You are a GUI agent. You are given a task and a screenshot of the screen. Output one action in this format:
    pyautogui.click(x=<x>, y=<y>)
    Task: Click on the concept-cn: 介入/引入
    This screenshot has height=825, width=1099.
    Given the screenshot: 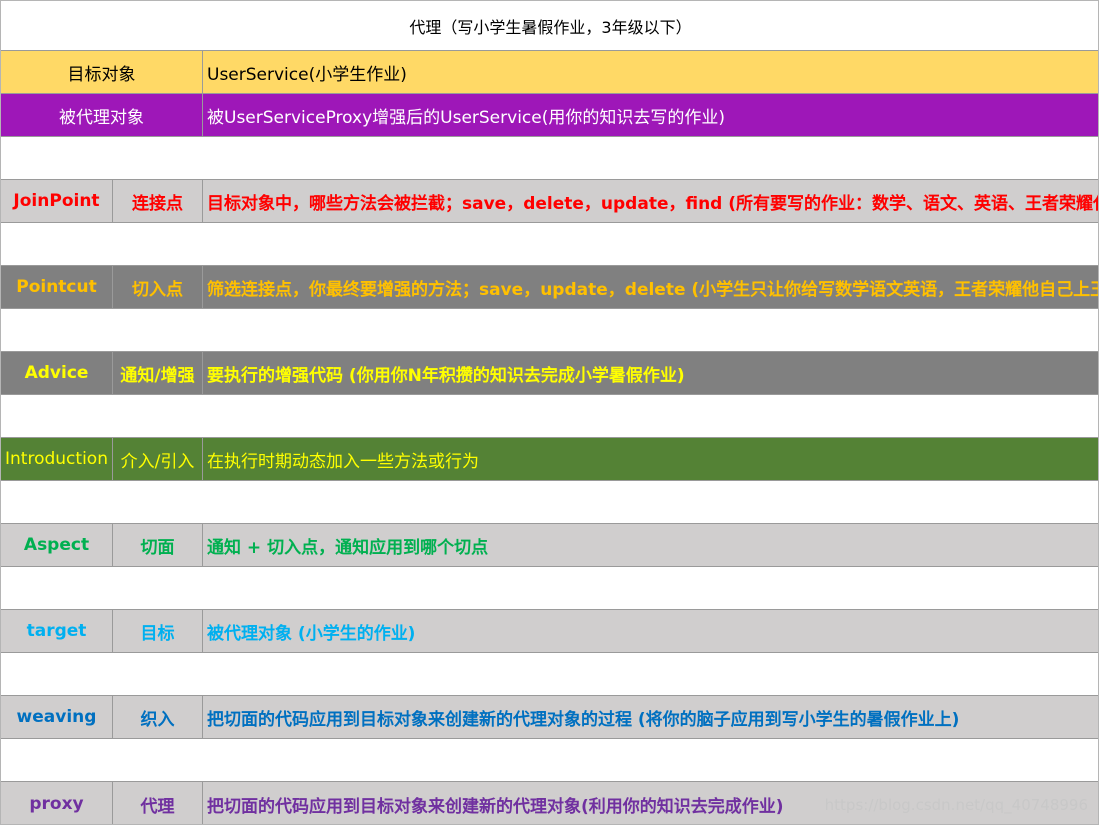 What is the action you would take?
    pyautogui.click(x=158, y=459)
    